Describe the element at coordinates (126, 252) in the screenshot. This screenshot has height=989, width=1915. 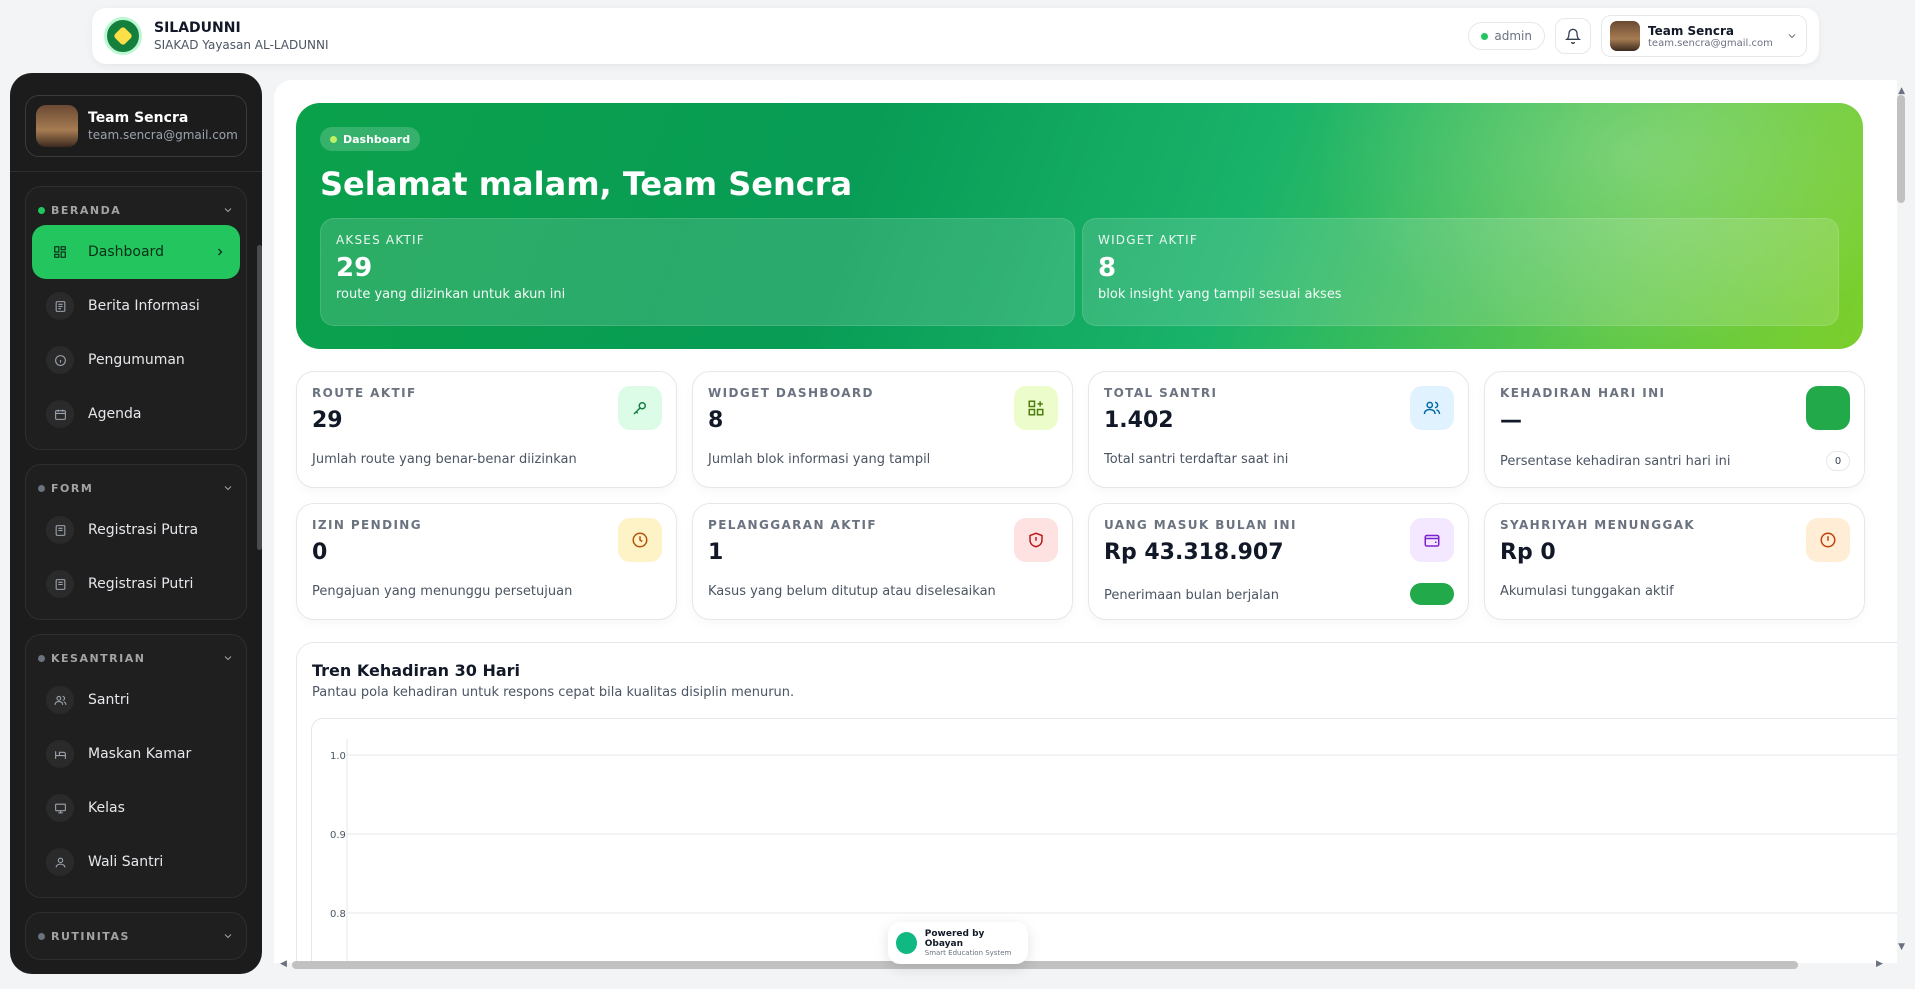
I see `sidebar-item-label: Dashboard` at that location.